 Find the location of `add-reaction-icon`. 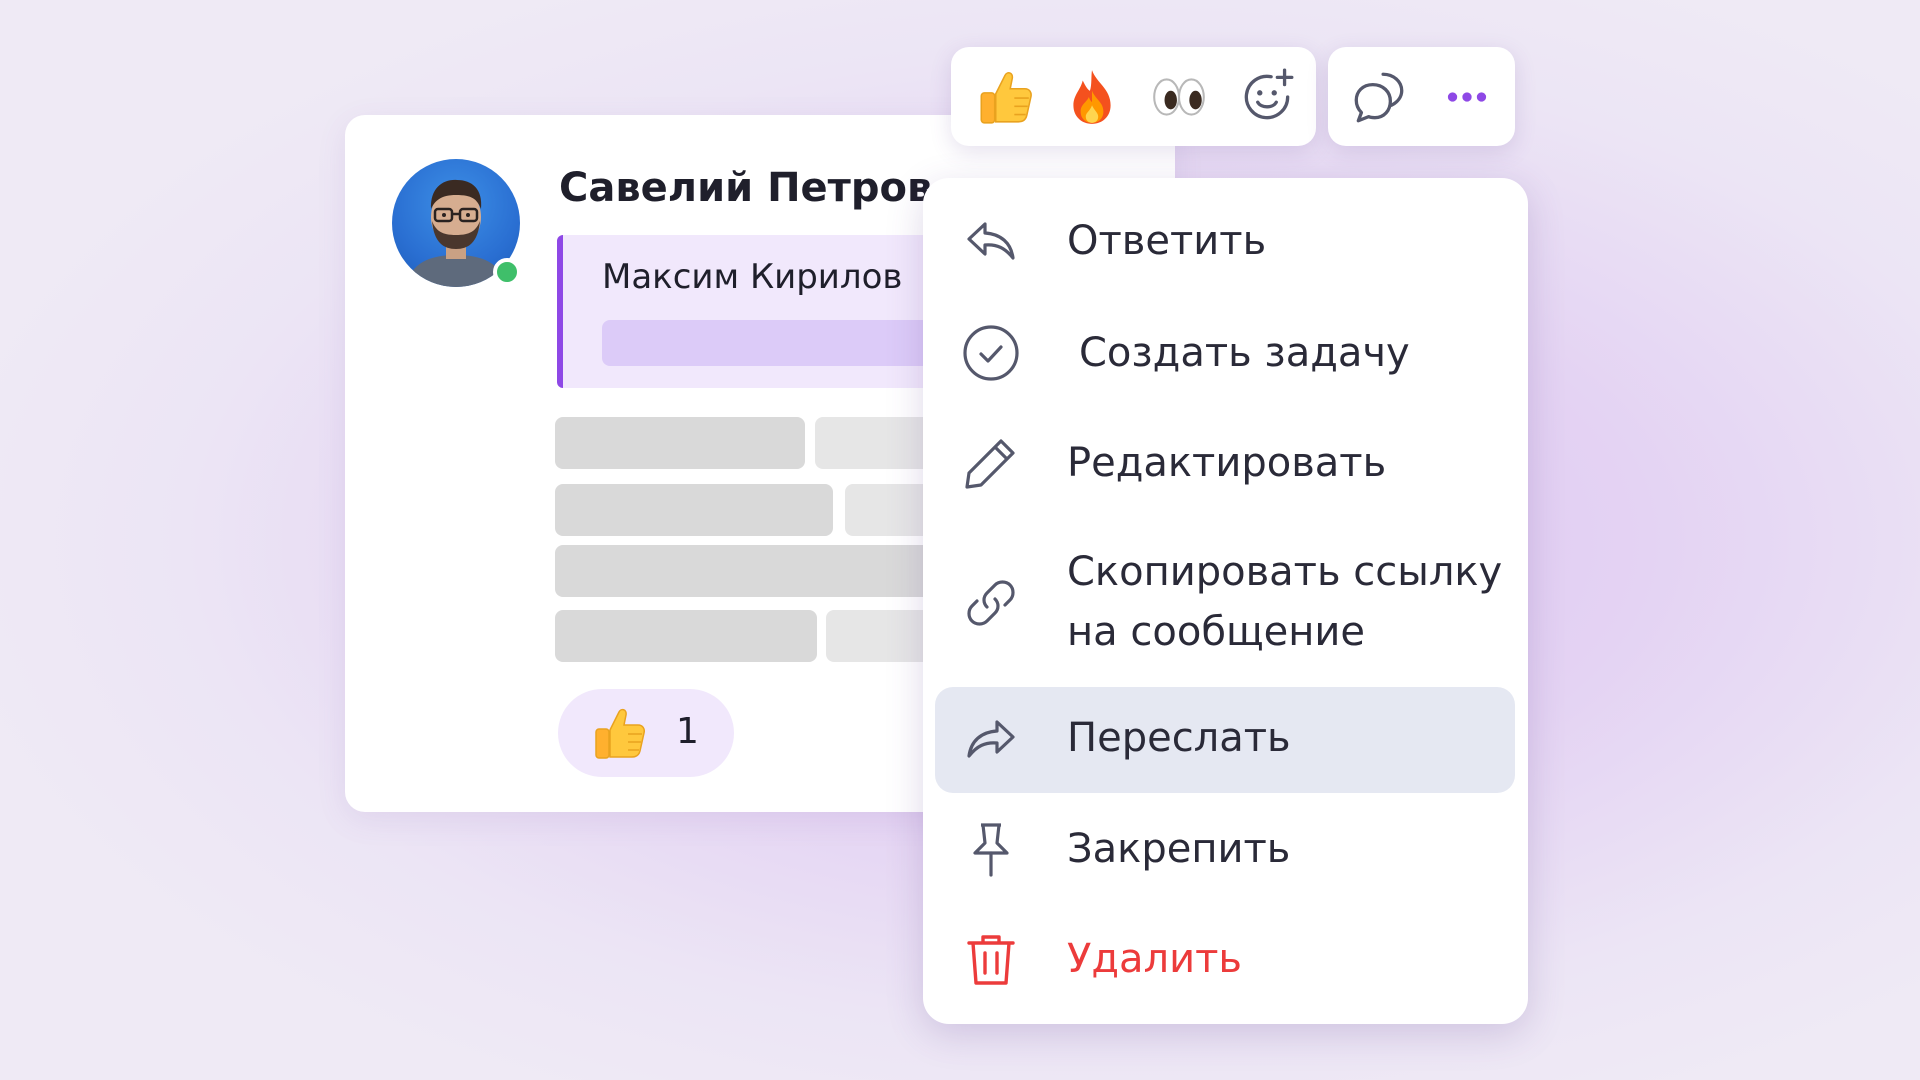

add-reaction-icon is located at coordinates (1267, 97).